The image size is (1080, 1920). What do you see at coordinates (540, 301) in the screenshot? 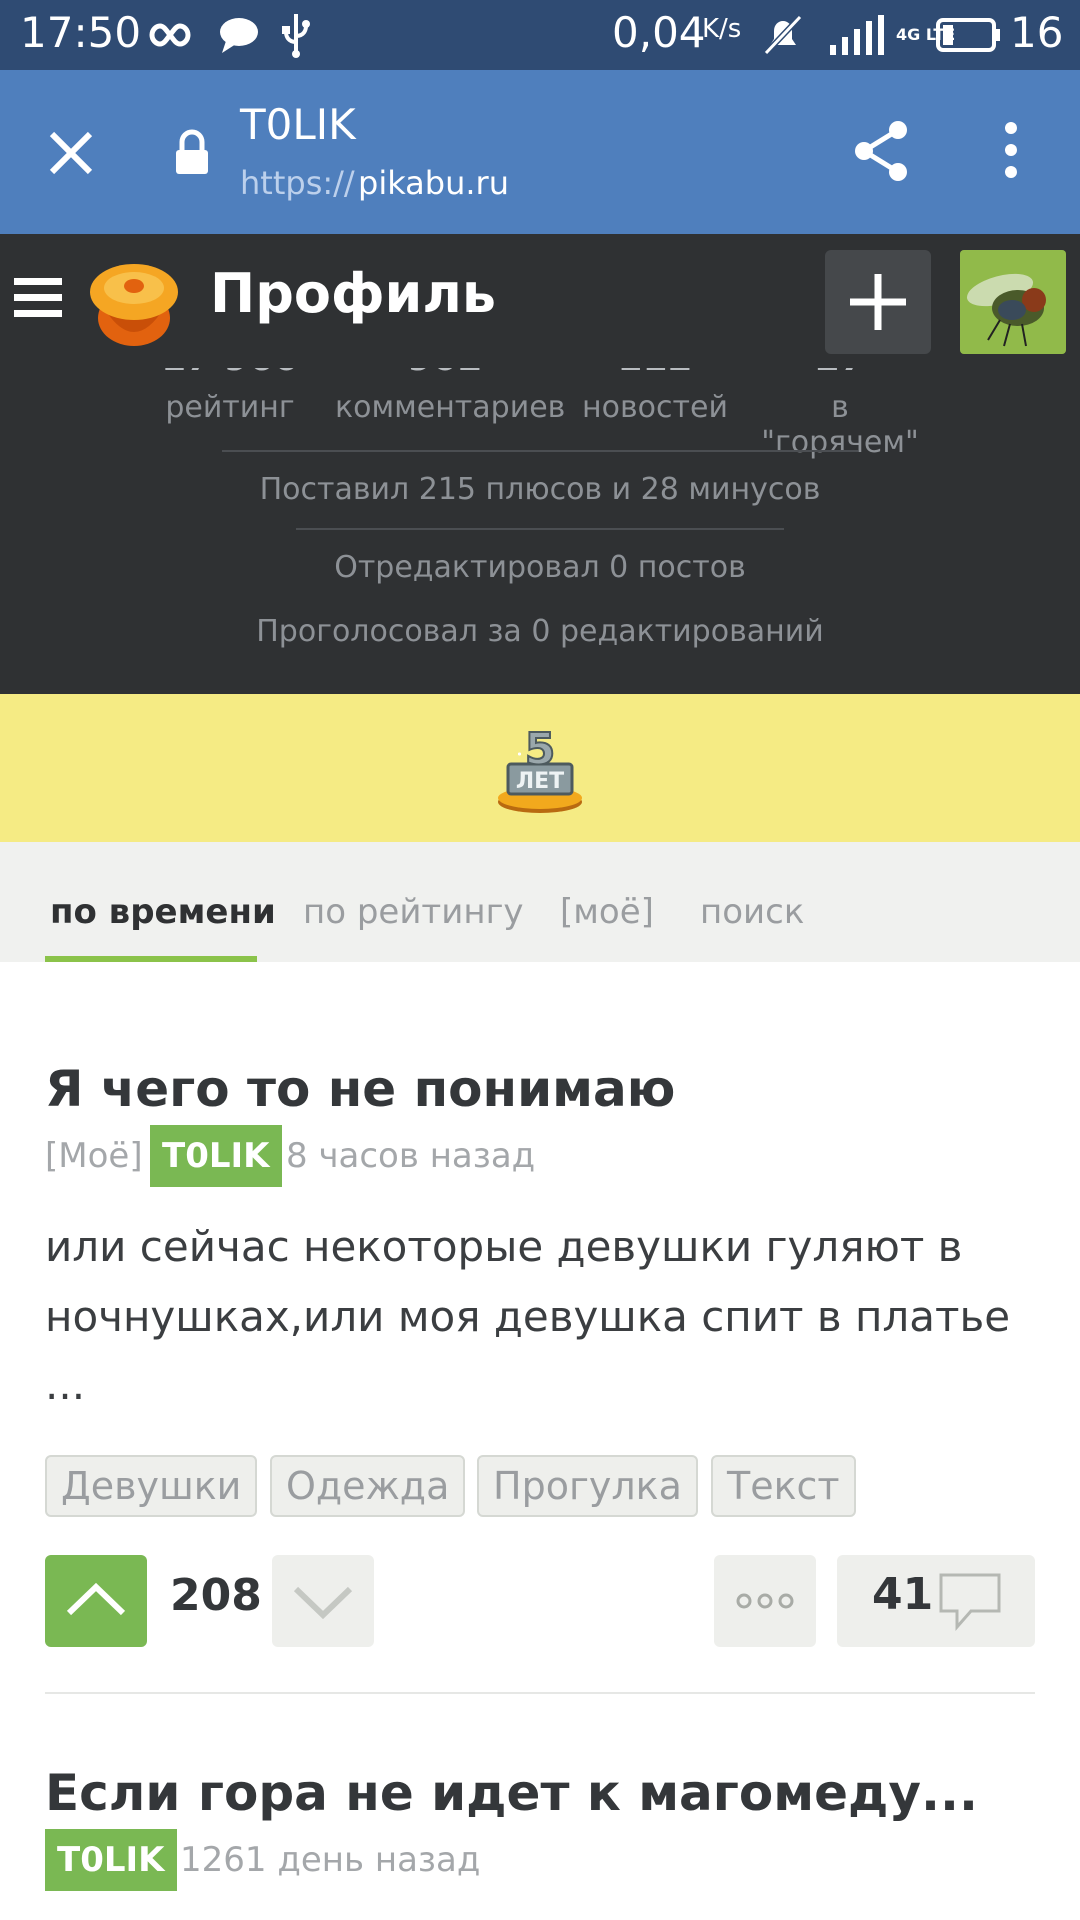
I see `site-header: Профиль` at bounding box center [540, 301].